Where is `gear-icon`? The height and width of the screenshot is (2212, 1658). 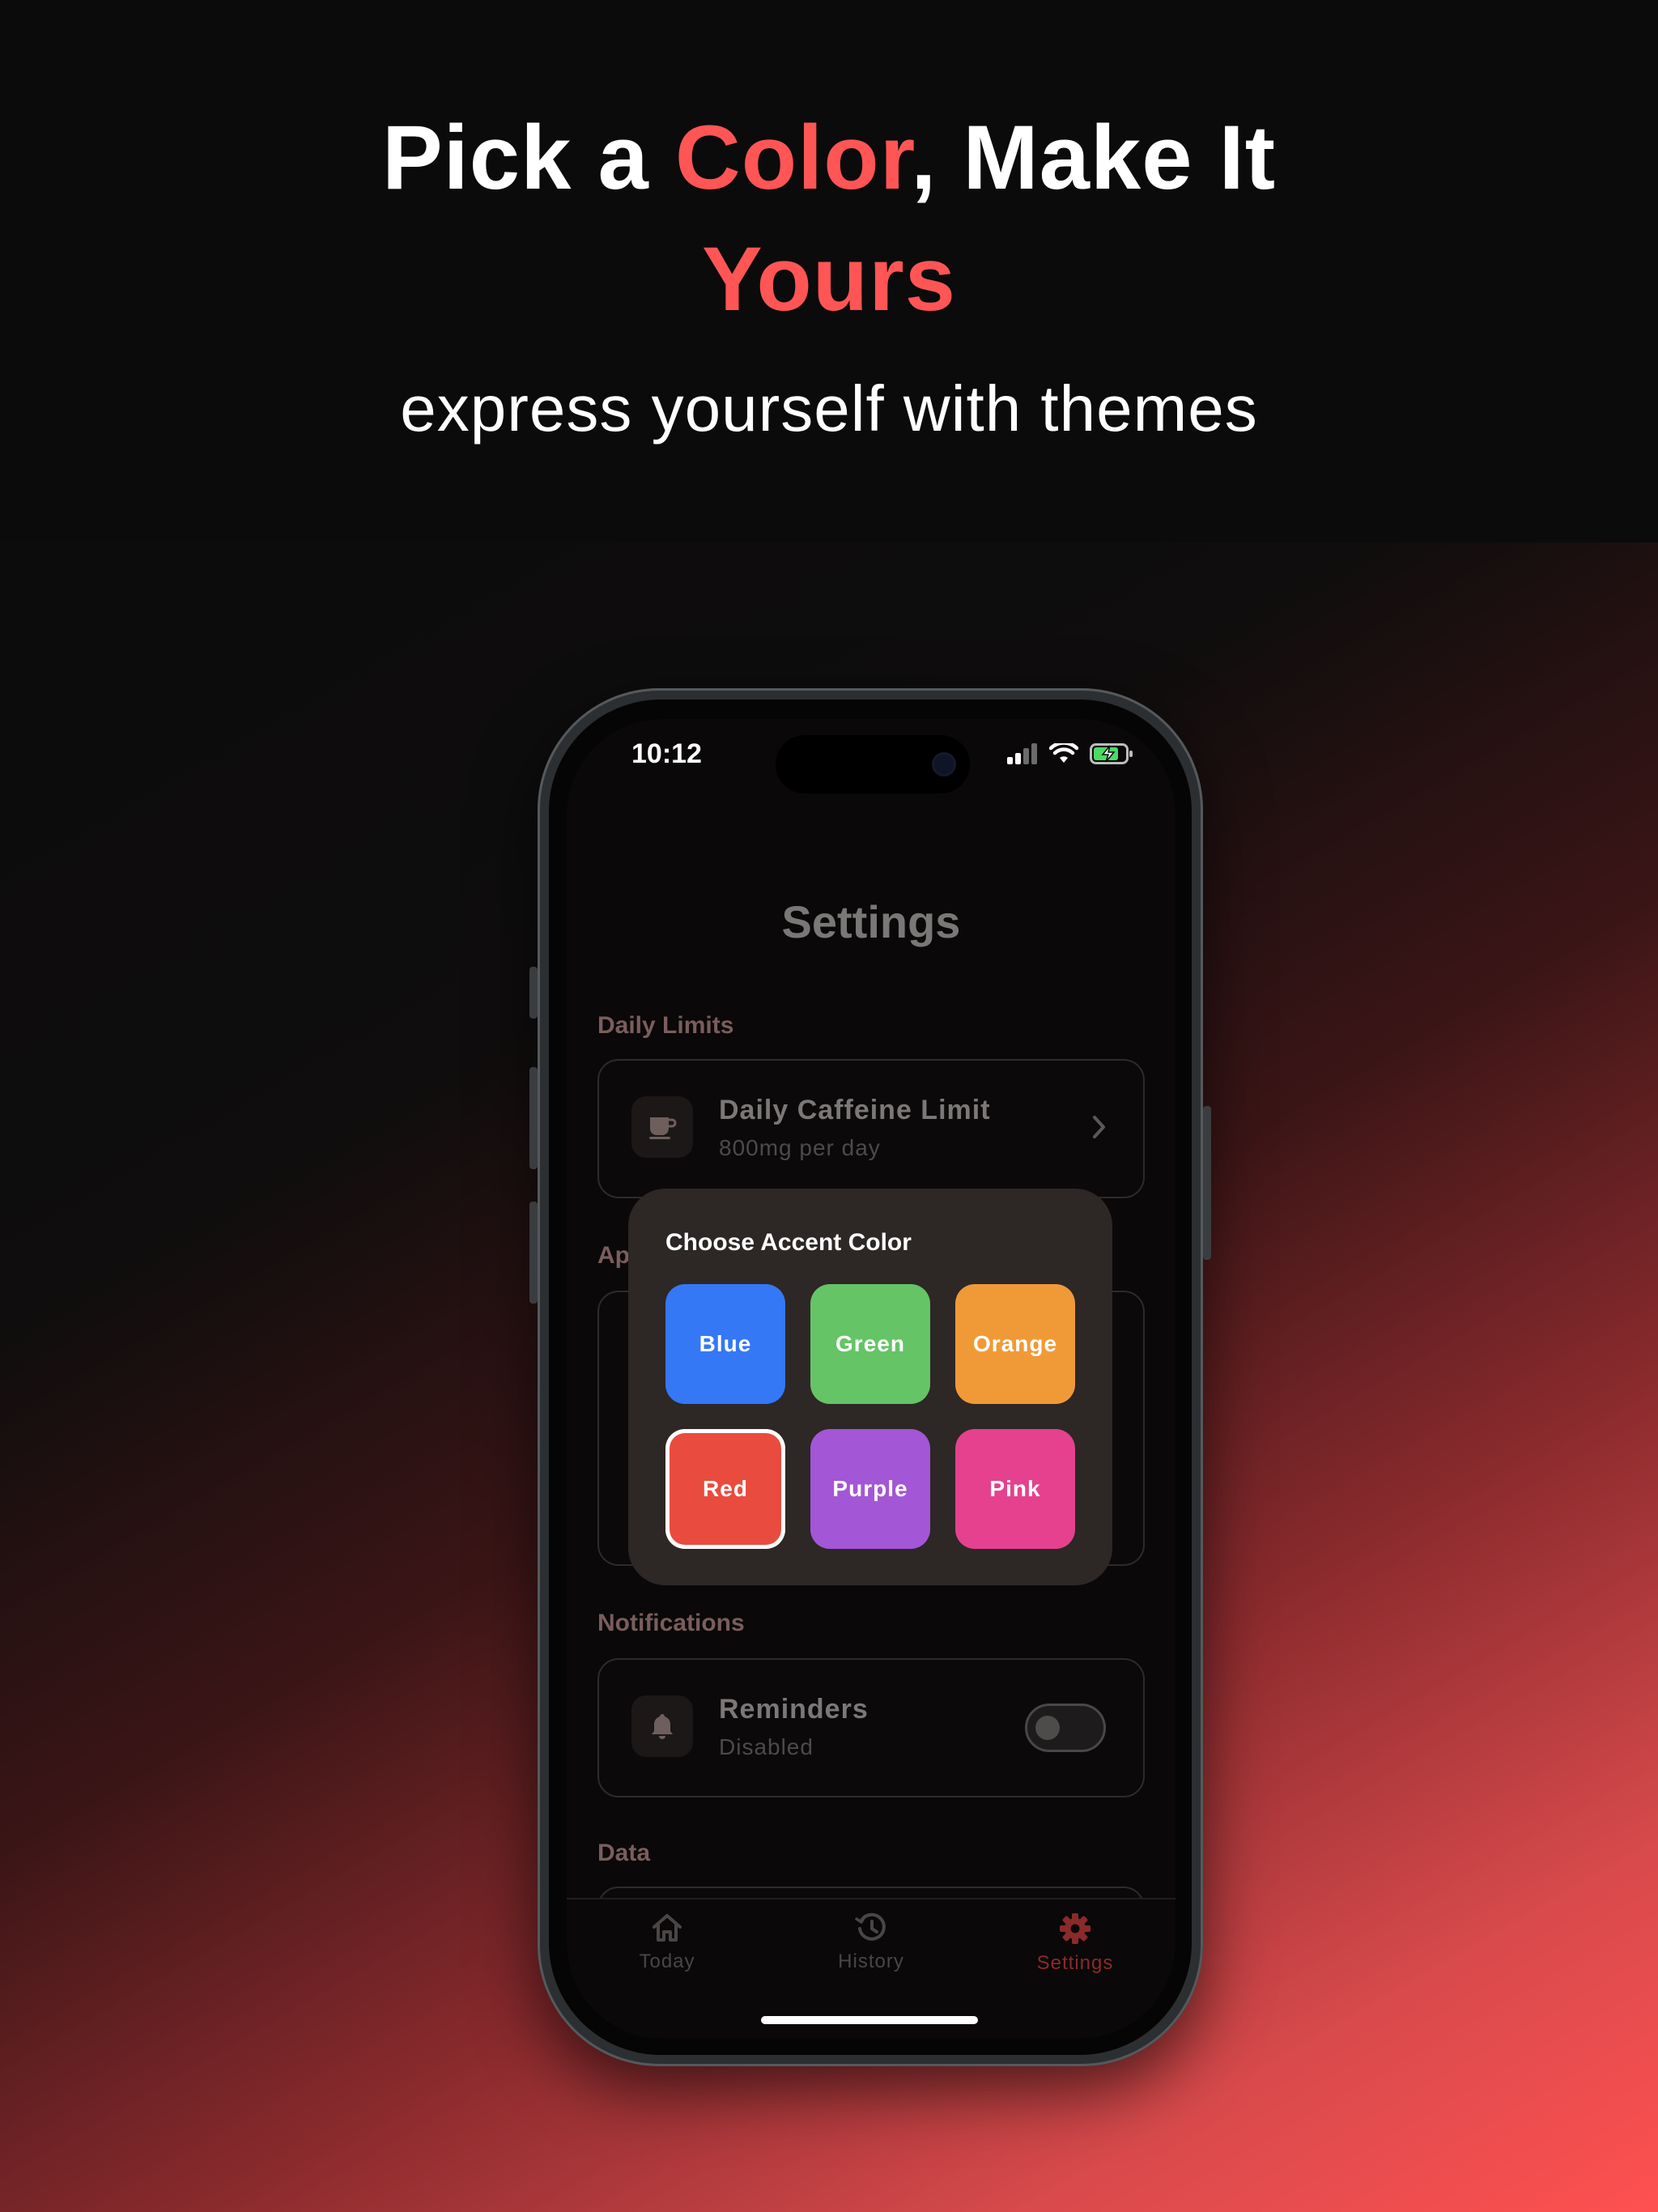
gear-icon is located at coordinates (1075, 1929).